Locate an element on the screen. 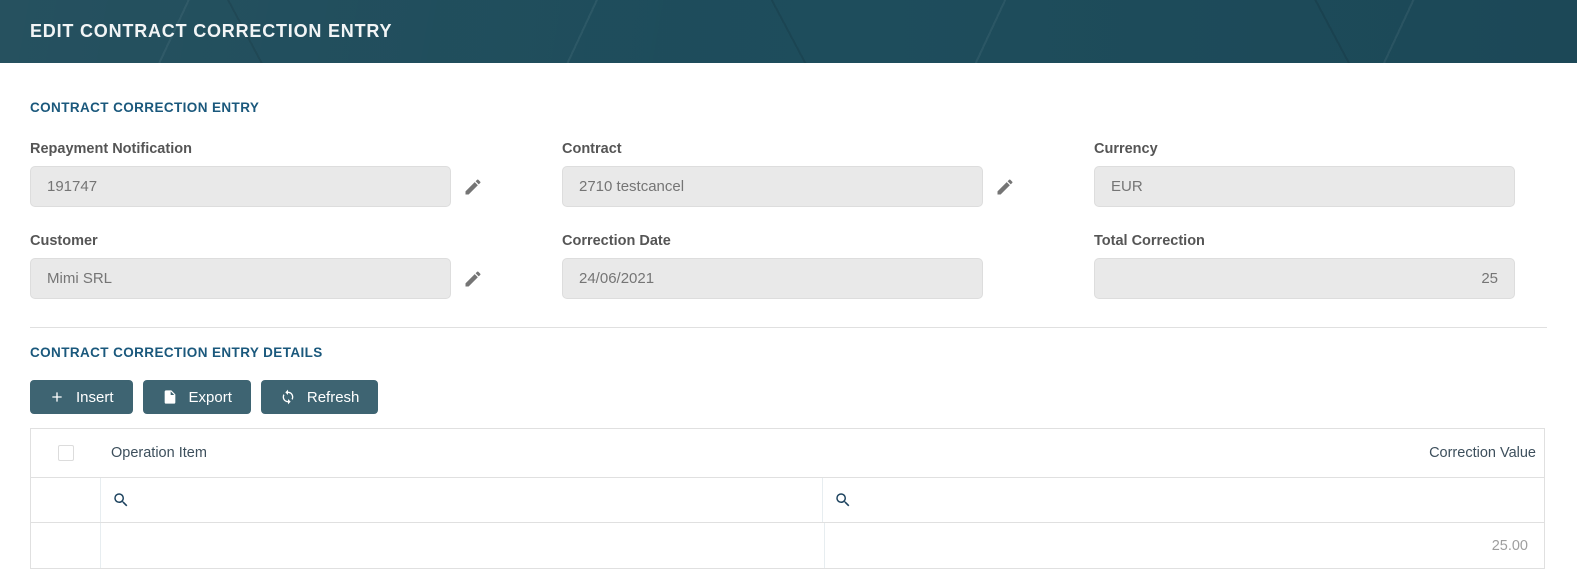  section-divider is located at coordinates (788, 327).